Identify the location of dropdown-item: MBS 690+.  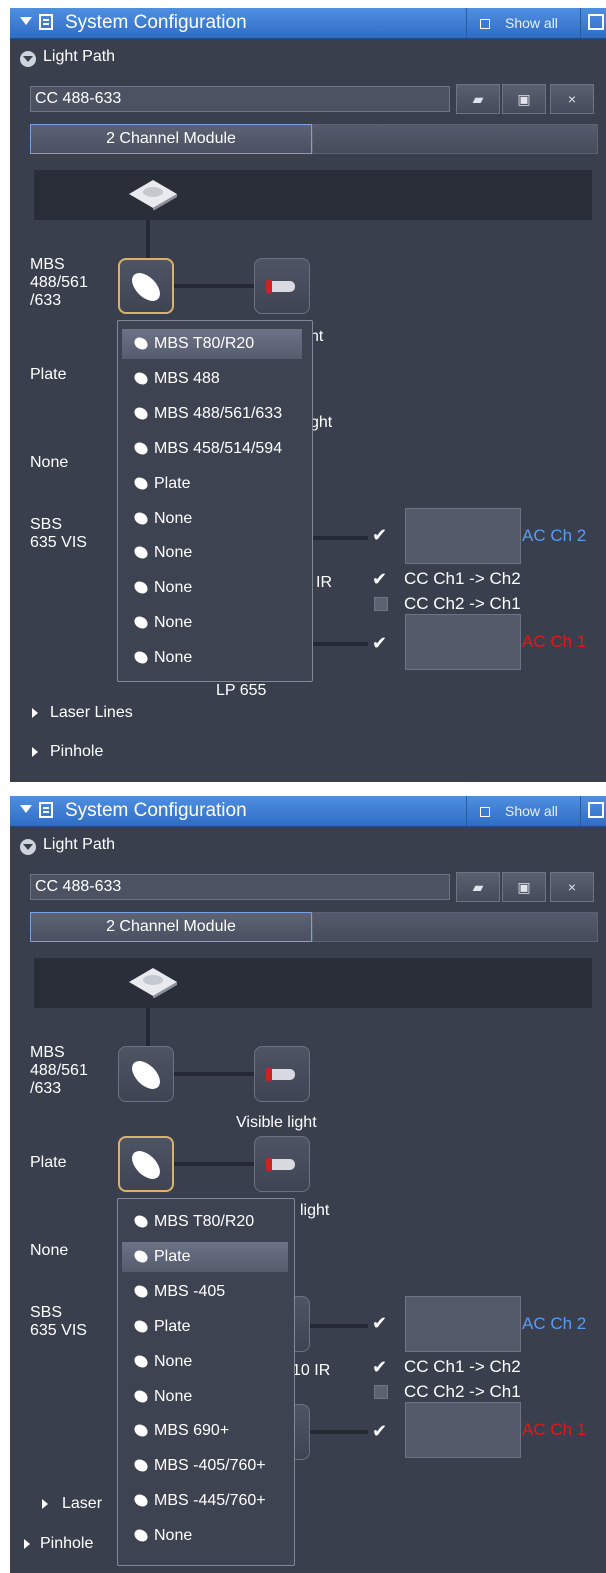
(205, 1431).